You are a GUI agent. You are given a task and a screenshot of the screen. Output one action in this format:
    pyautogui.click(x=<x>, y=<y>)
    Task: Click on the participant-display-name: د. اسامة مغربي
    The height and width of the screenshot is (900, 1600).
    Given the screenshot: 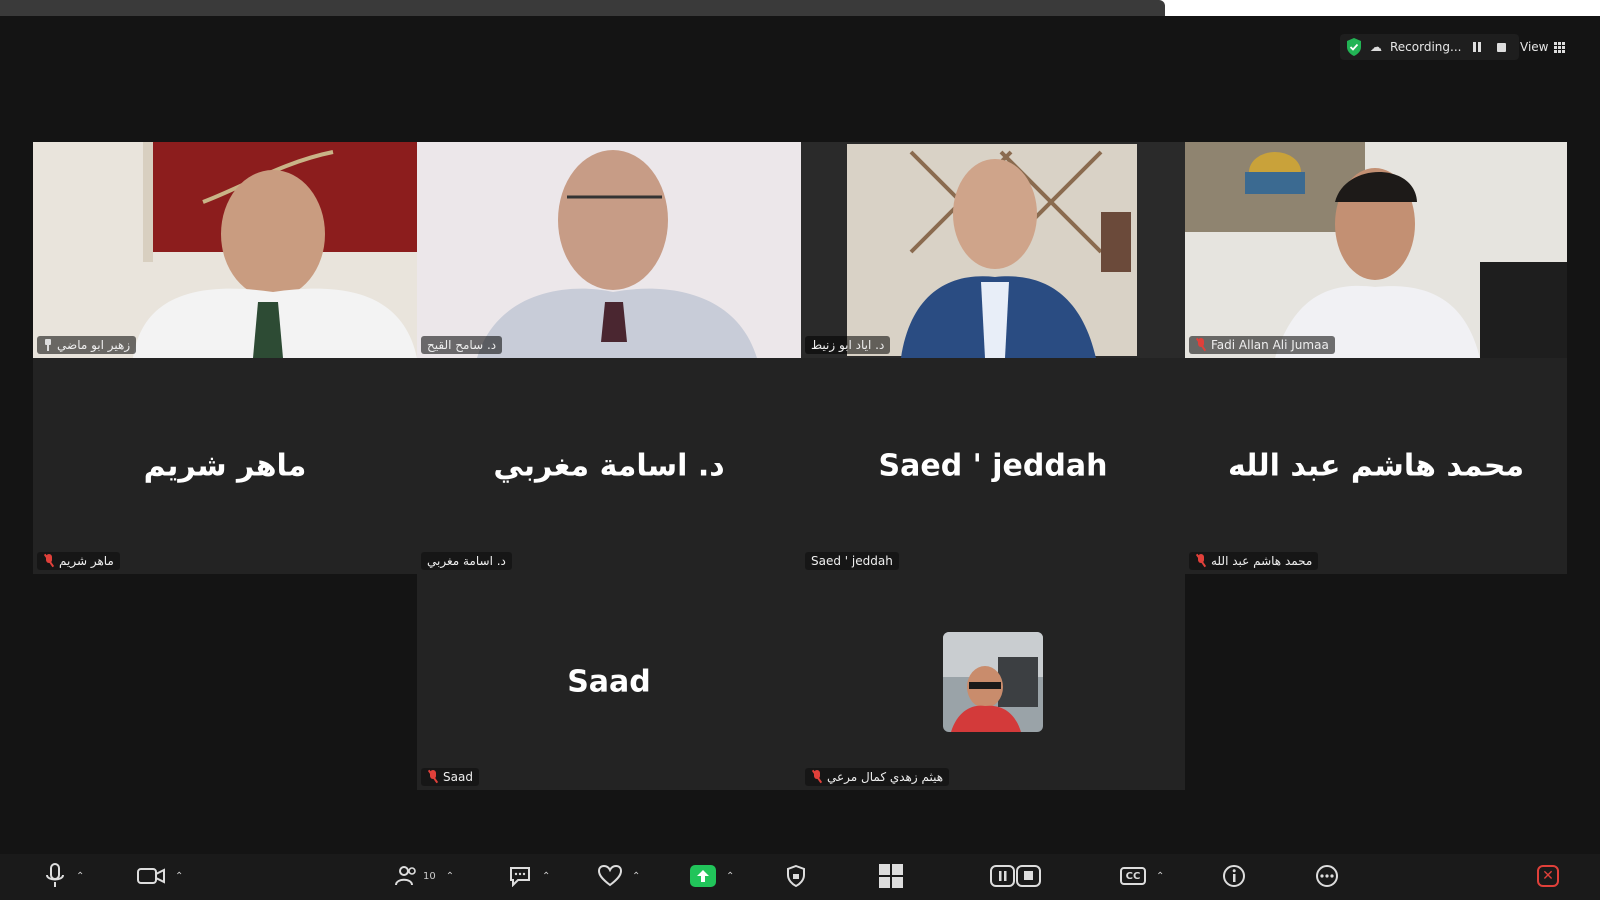 What is the action you would take?
    pyautogui.click(x=609, y=466)
    